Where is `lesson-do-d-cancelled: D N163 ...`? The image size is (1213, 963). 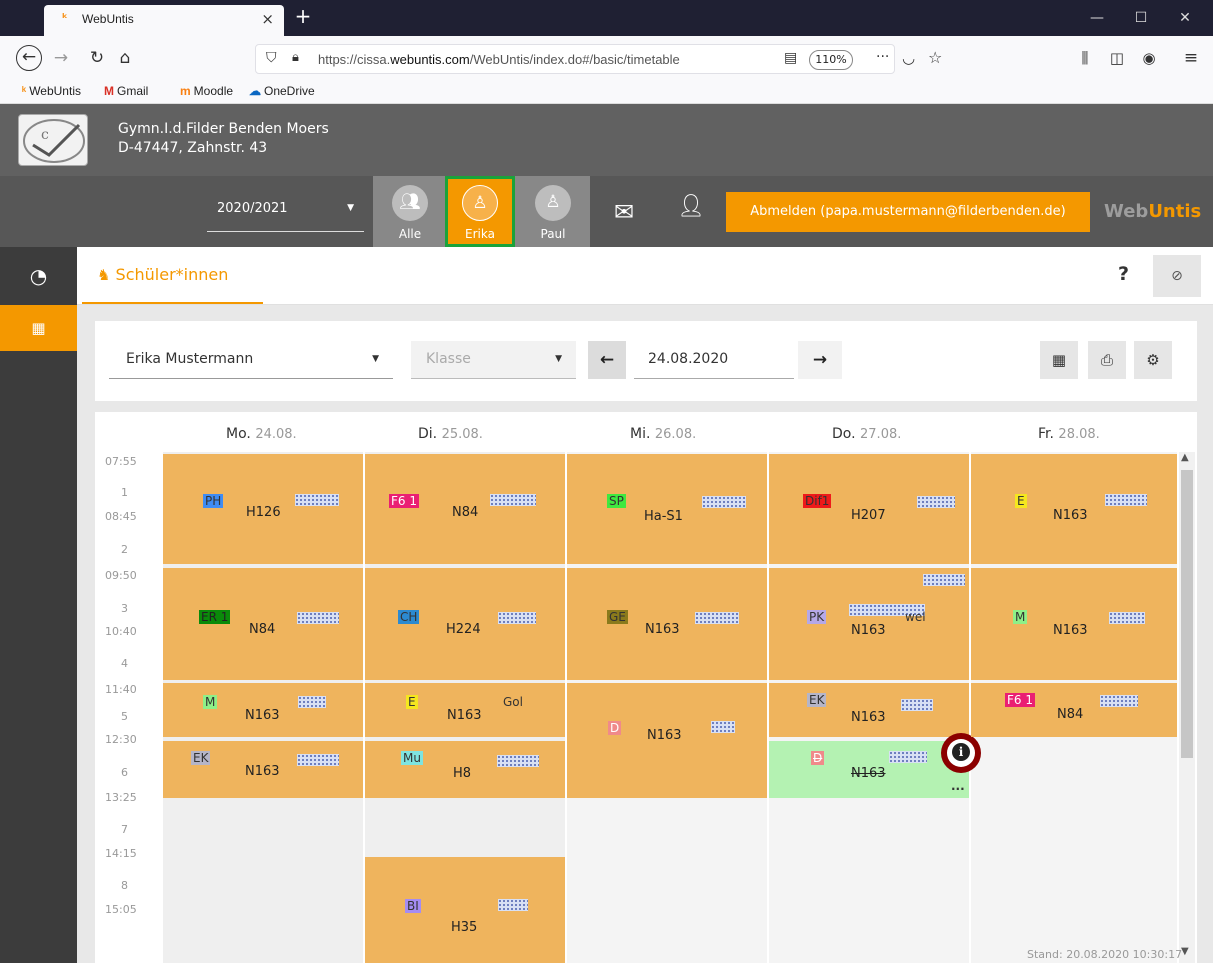 lesson-do-d-cancelled: D N163 ... is located at coordinates (869, 769).